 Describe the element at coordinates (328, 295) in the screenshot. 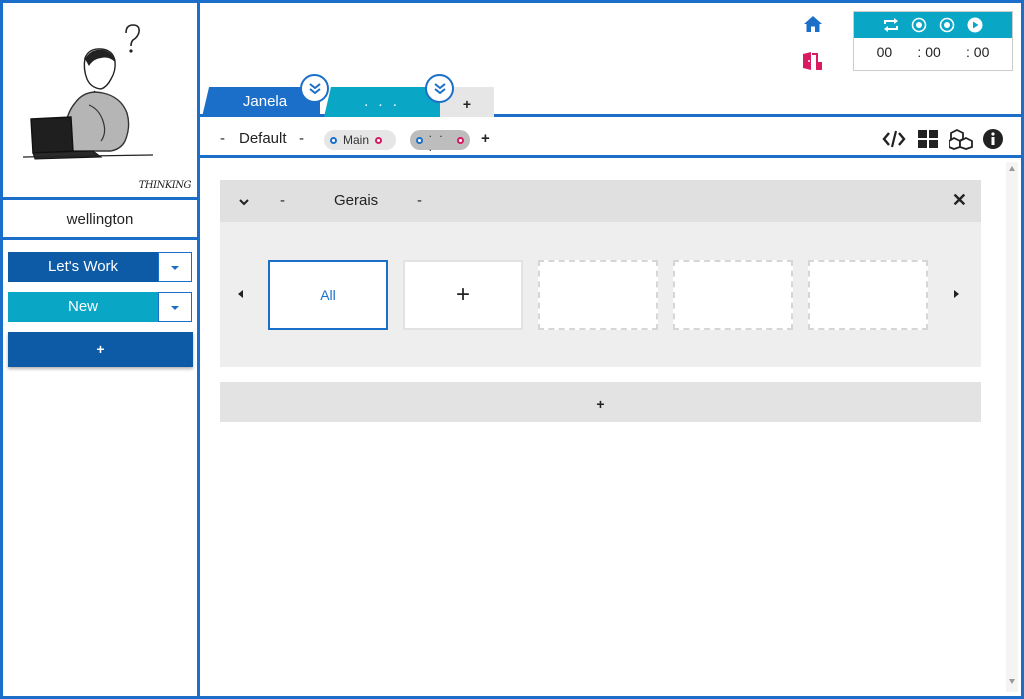

I see `card-all: All` at that location.